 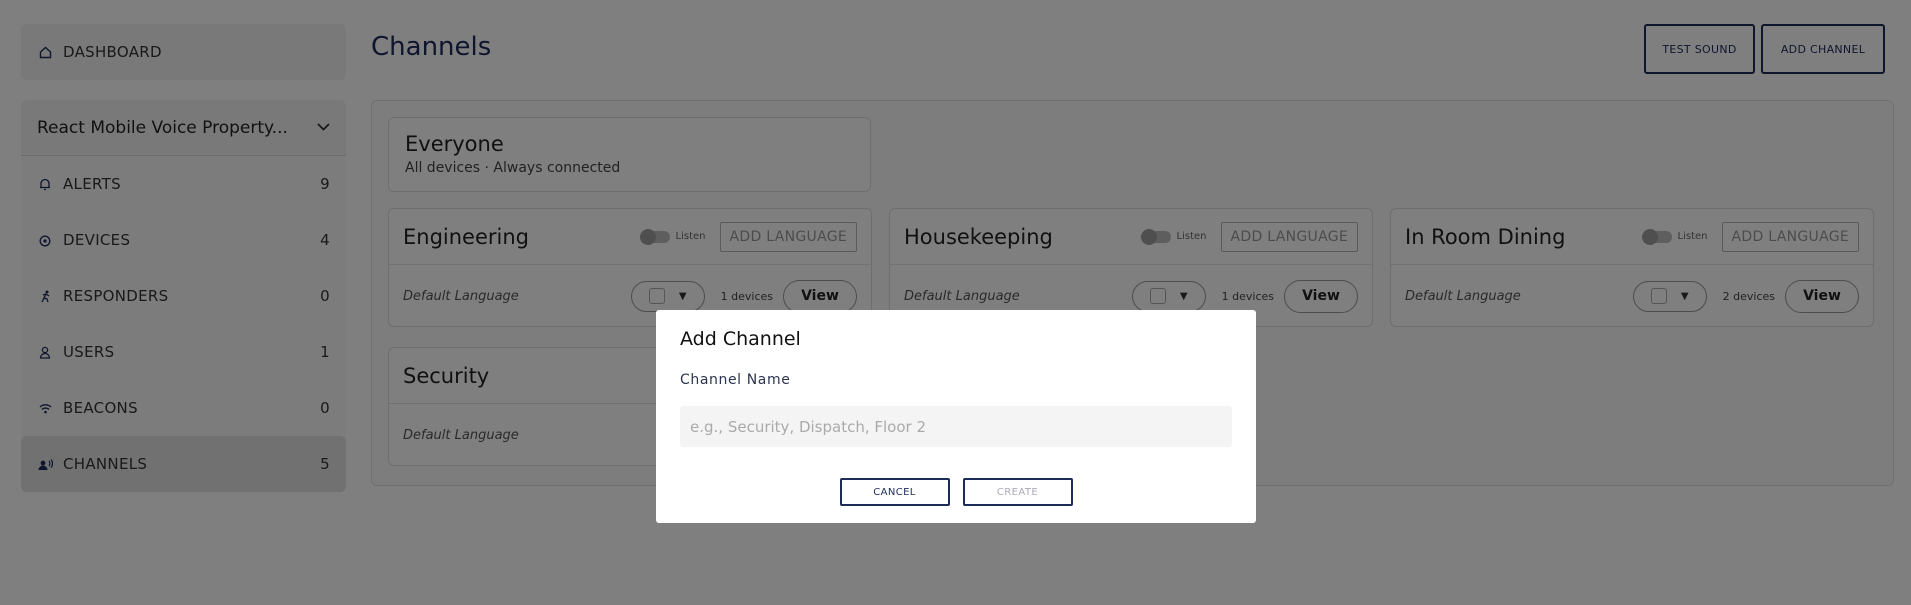 What do you see at coordinates (956, 492) in the screenshot?
I see `dialog-actions: CANCEL CREATE` at bounding box center [956, 492].